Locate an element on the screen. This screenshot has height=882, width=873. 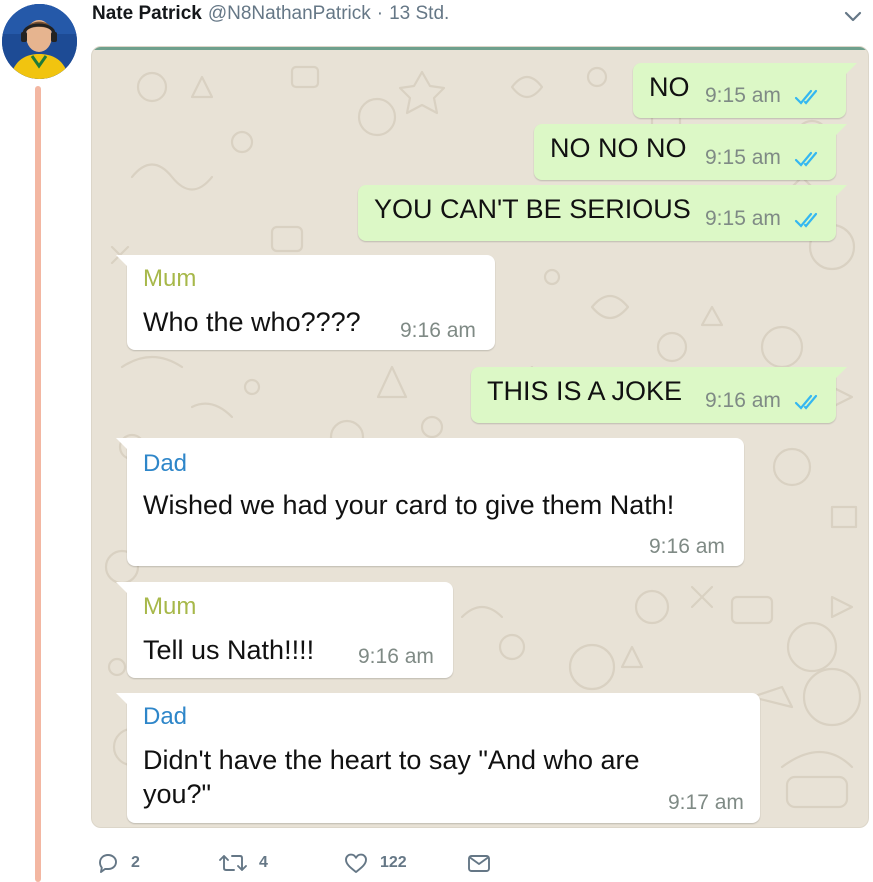
chat-message-outgoing: YOU CAN'T BE SERIOUS 9:15 am is located at coordinates (602, 213).